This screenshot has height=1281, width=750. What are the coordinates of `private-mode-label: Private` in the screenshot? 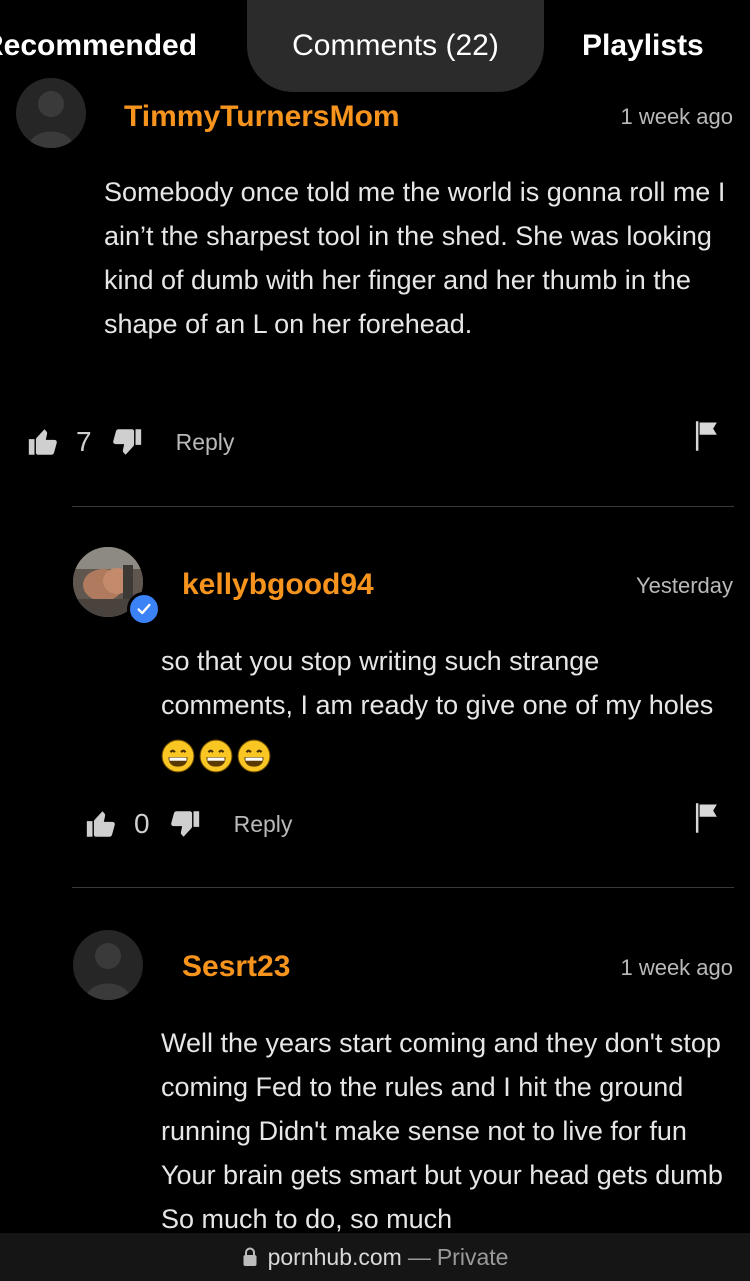 It's located at (472, 1256).